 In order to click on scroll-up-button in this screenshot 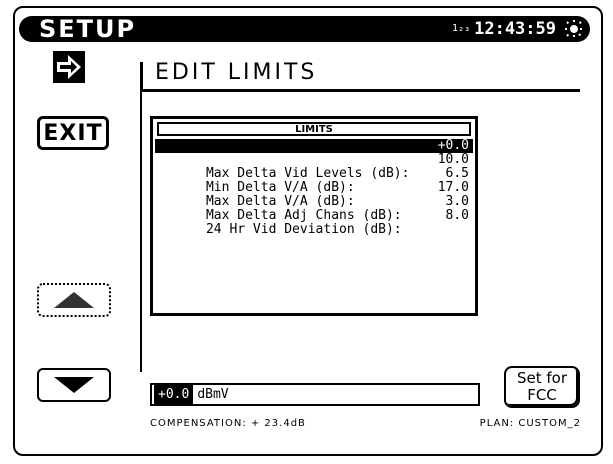, I will do `click(74, 300)`.